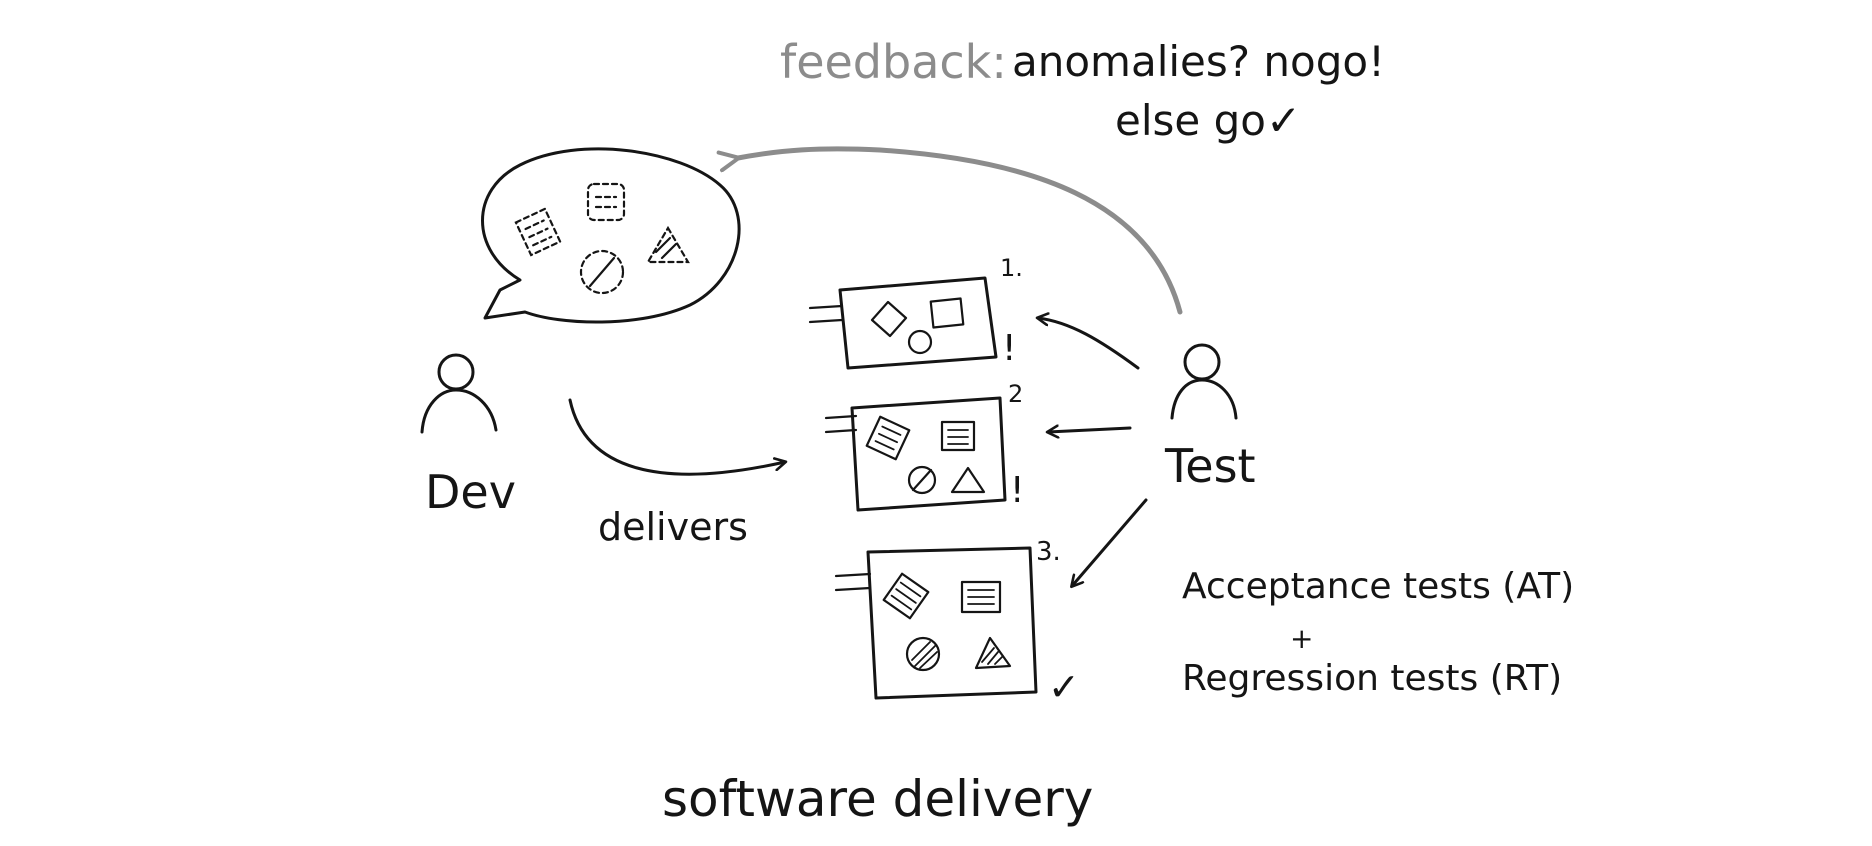 The width and height of the screenshot is (1872, 846). I want to click on diamond-shape, so click(889, 319).